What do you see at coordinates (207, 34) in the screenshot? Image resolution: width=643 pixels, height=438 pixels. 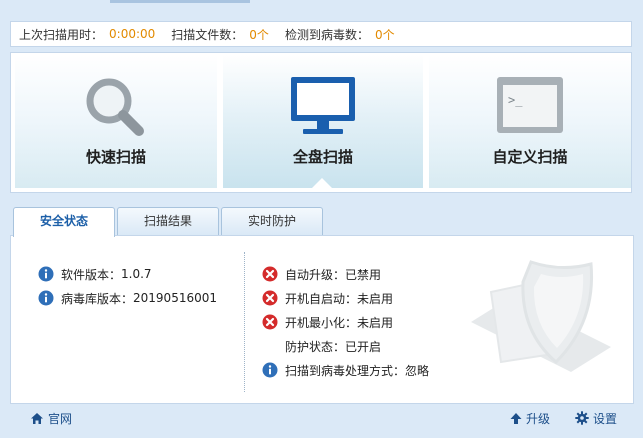 I see `files-scanned-label: 扫描文件数：` at bounding box center [207, 34].